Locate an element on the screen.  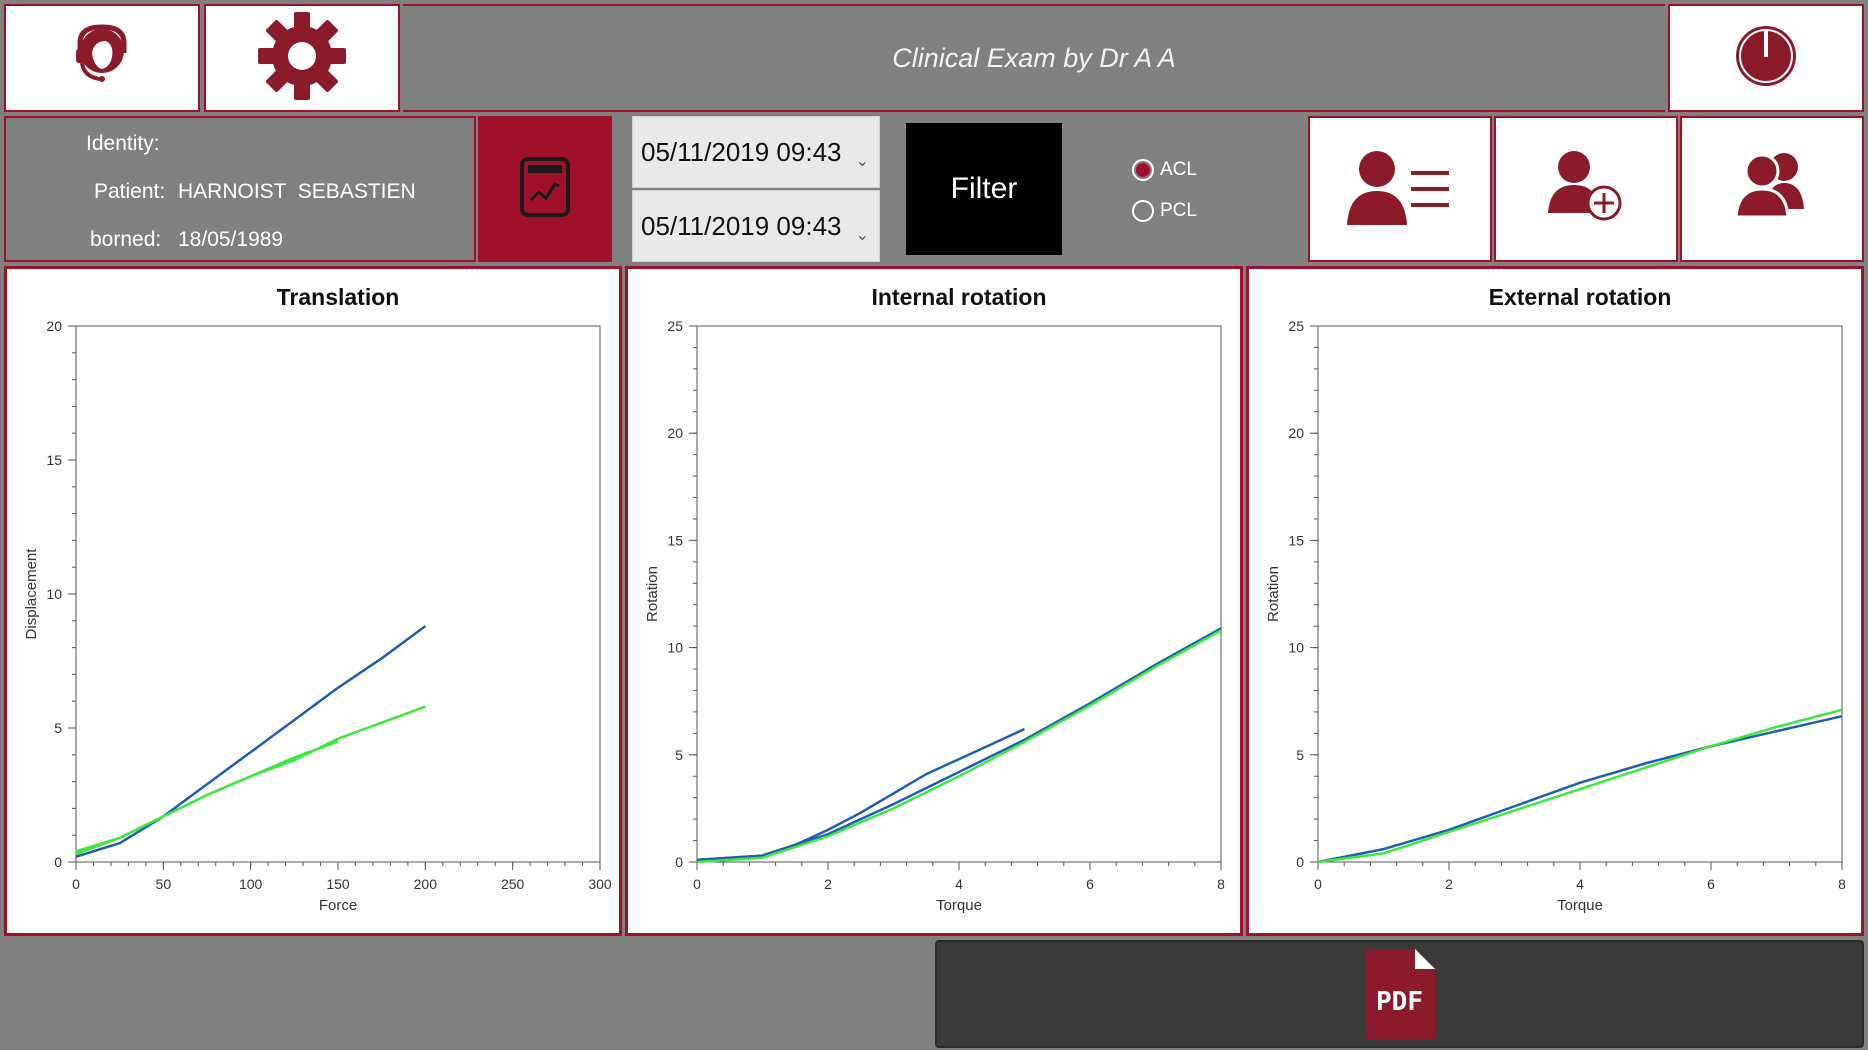
ligament-radio-group: ACL PCL is located at coordinates (1164, 196).